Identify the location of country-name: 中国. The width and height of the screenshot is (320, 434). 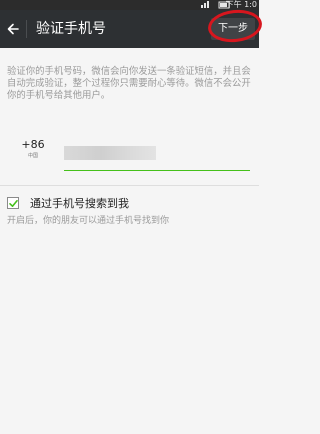
(32, 156).